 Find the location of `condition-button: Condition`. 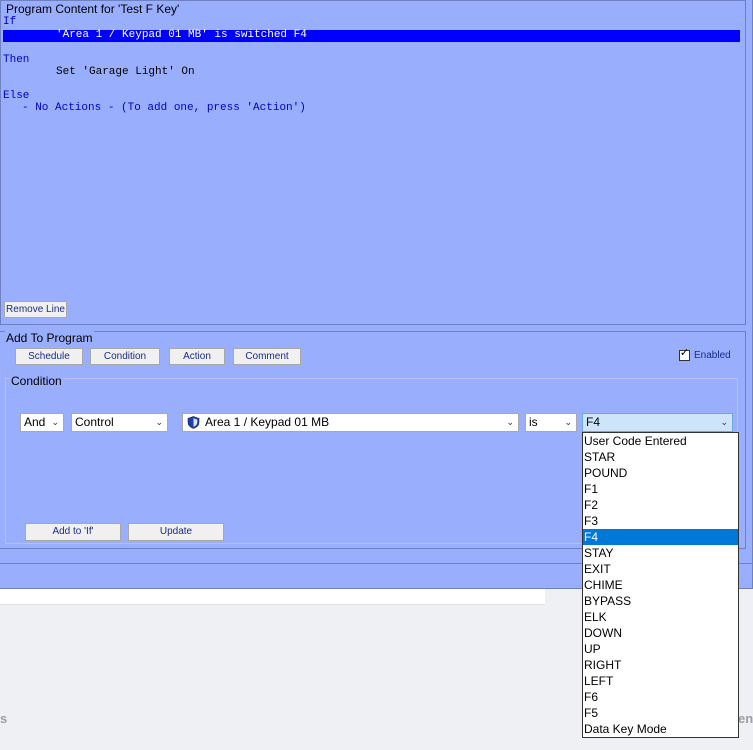

condition-button: Condition is located at coordinates (125, 356).